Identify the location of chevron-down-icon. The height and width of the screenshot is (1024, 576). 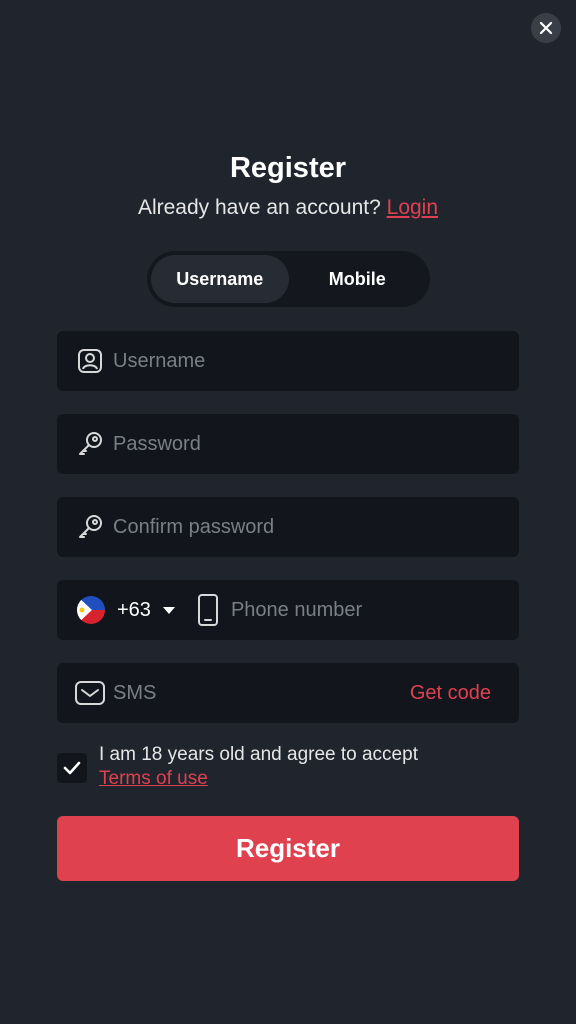
(168, 610).